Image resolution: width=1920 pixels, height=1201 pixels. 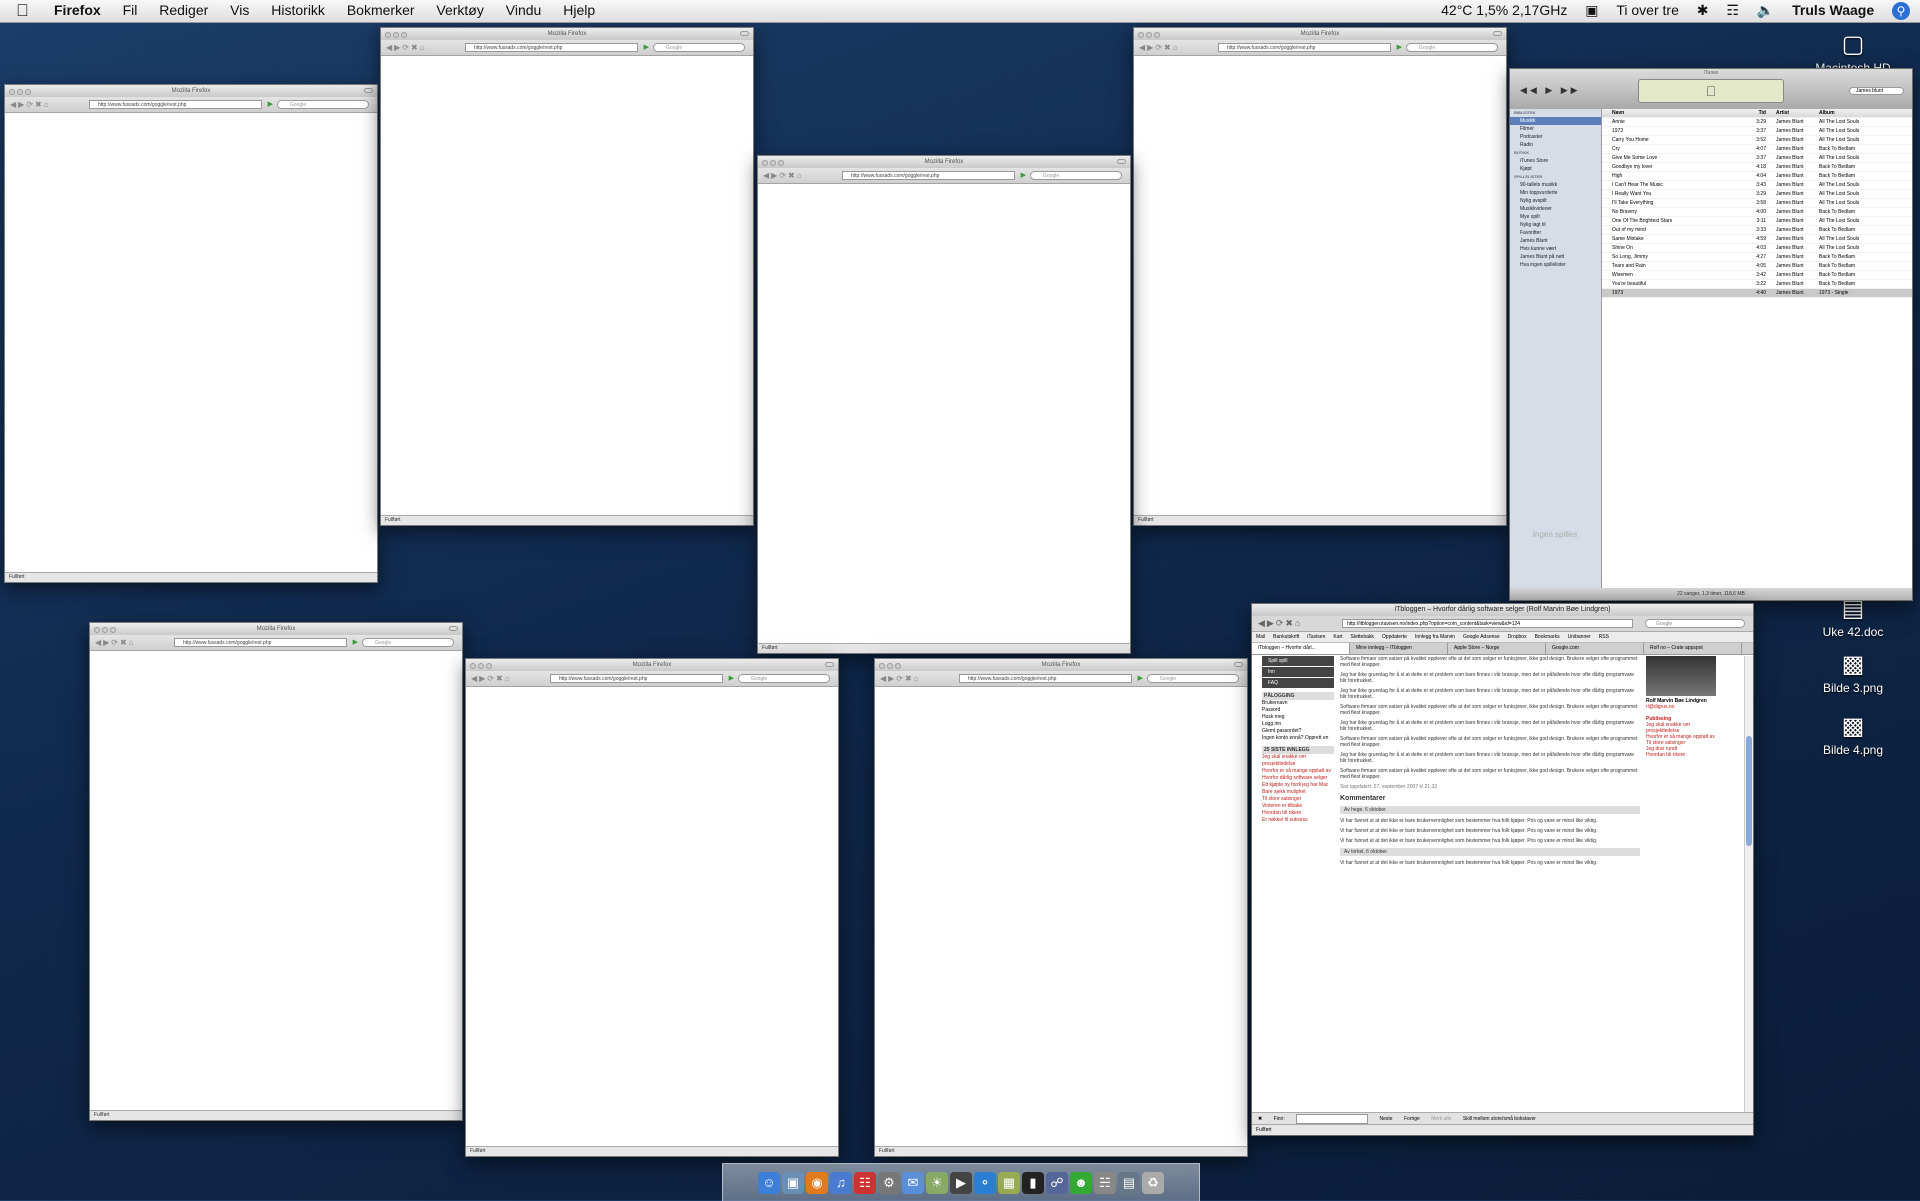 What do you see at coordinates (77, 10) in the screenshot?
I see `app-menu: Firefox` at bounding box center [77, 10].